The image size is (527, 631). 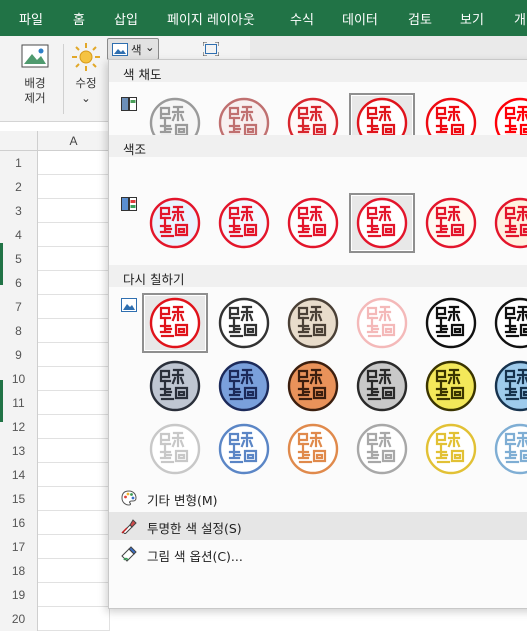 What do you see at coordinates (420, 18) in the screenshot?
I see `tab-review: 검토` at bounding box center [420, 18].